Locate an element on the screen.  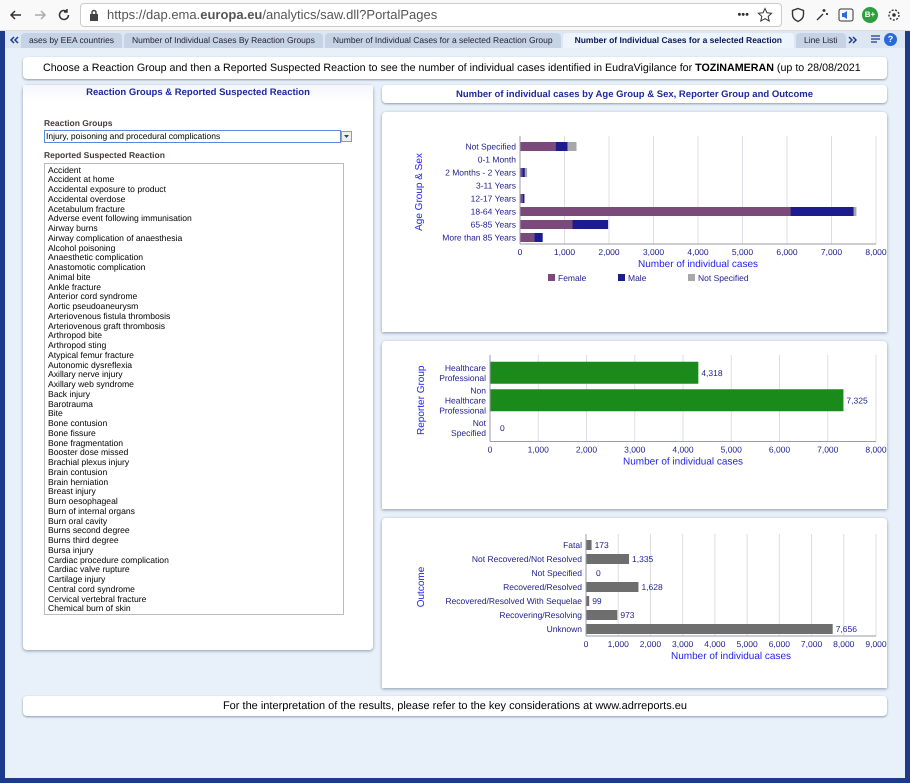
reaction-option: Cardiac procedure complication is located at coordinates (194, 561).